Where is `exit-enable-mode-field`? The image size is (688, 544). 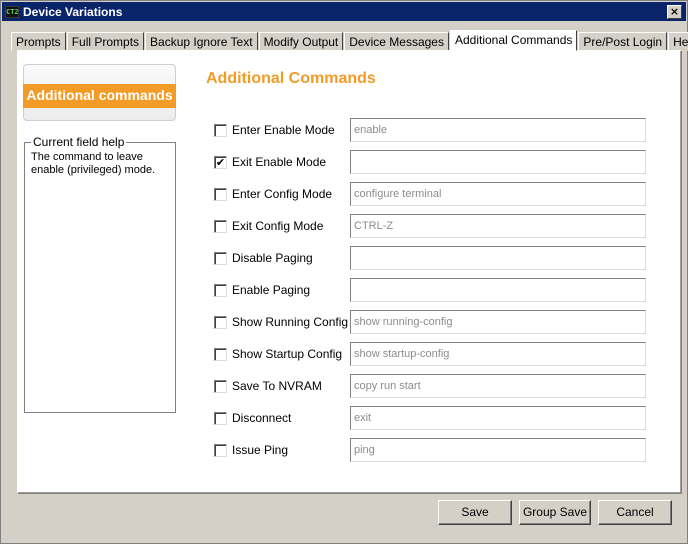 exit-enable-mode-field is located at coordinates (498, 162).